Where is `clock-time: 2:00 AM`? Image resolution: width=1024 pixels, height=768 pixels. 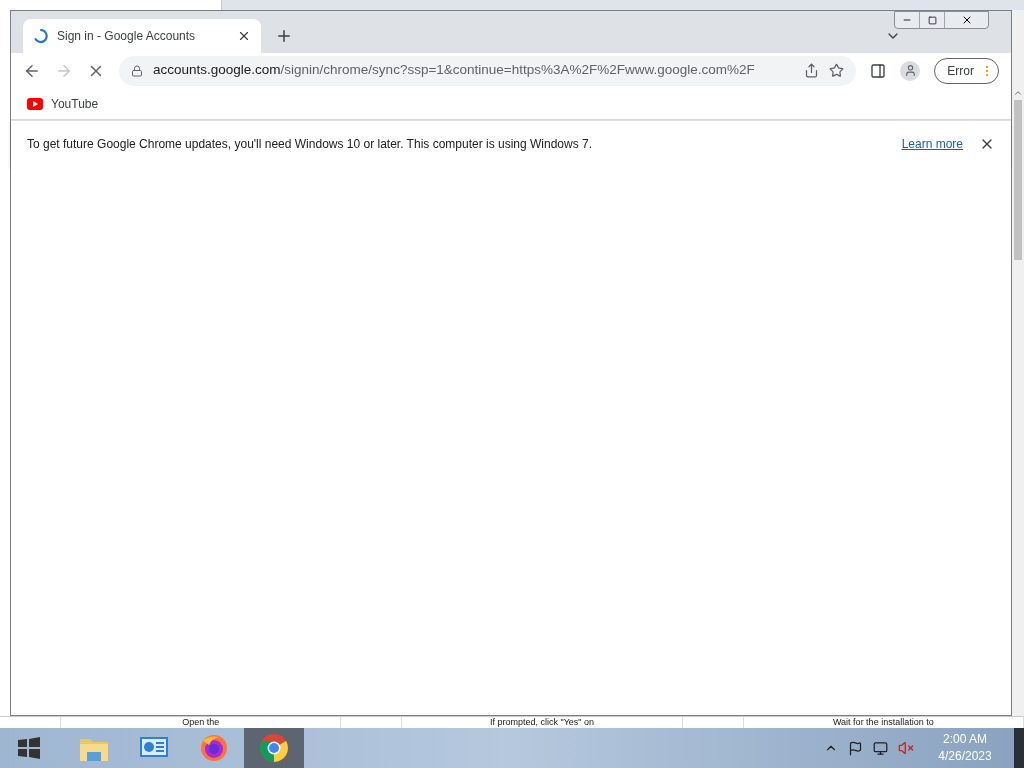
clock-time: 2:00 AM is located at coordinates (965, 739).